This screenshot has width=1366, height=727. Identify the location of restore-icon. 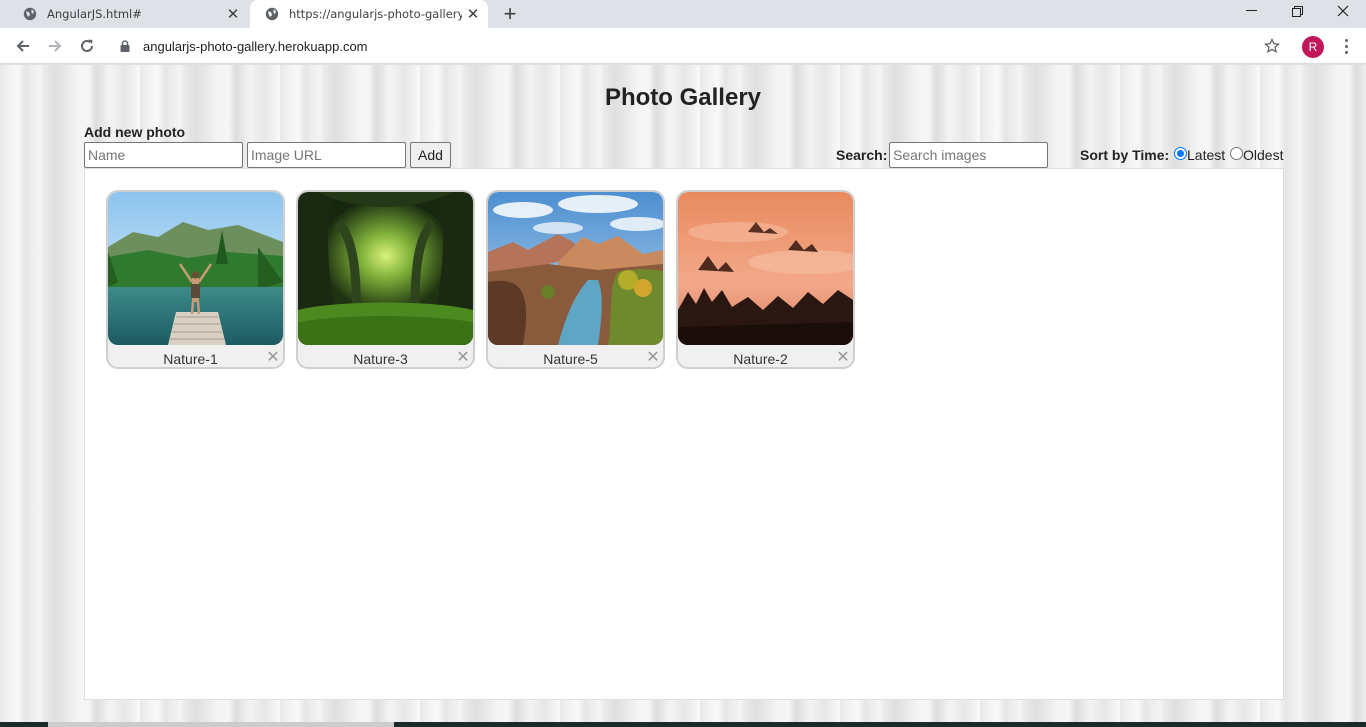
(1297, 11).